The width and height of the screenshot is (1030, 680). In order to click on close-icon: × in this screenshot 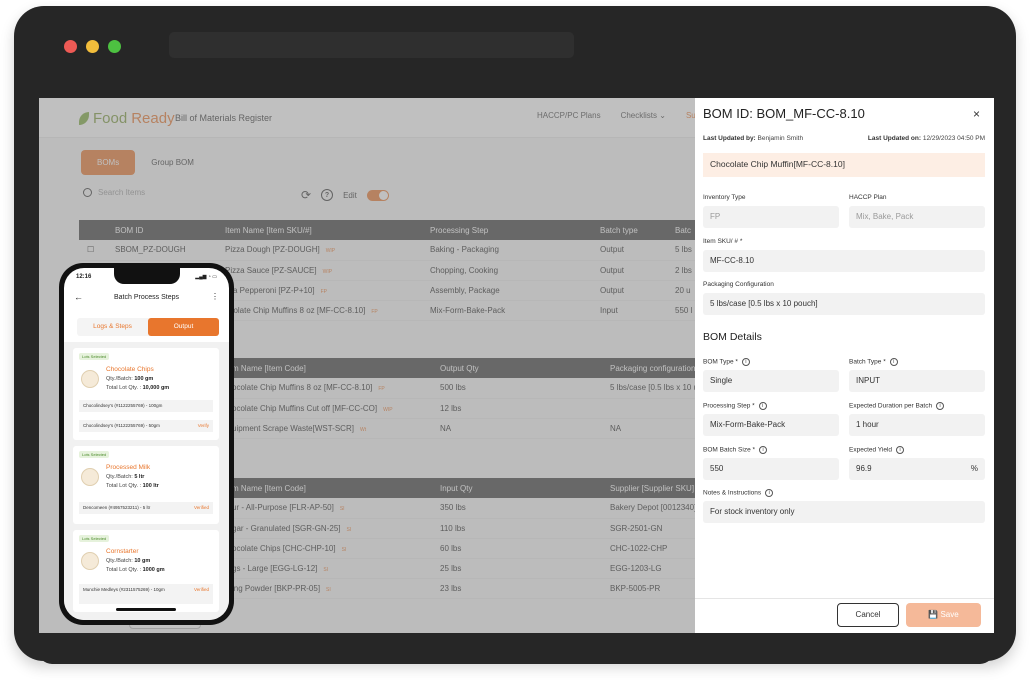, I will do `click(976, 114)`.